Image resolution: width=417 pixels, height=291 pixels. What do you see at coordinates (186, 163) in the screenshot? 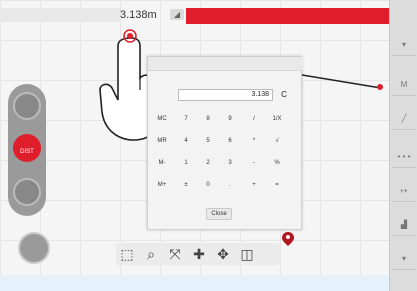
I see `key-1: 1` at bounding box center [186, 163].